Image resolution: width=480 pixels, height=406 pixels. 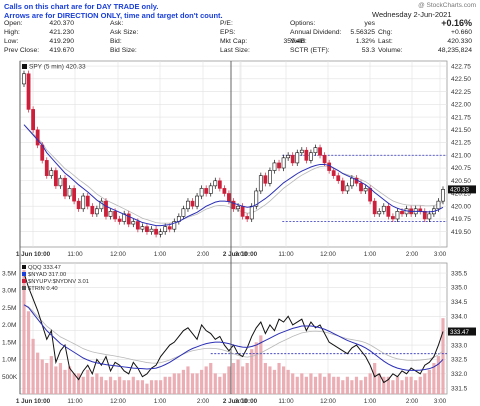 What do you see at coordinates (461, 130) in the screenshot?
I see `y-tick-label: 421.50` at bounding box center [461, 130].